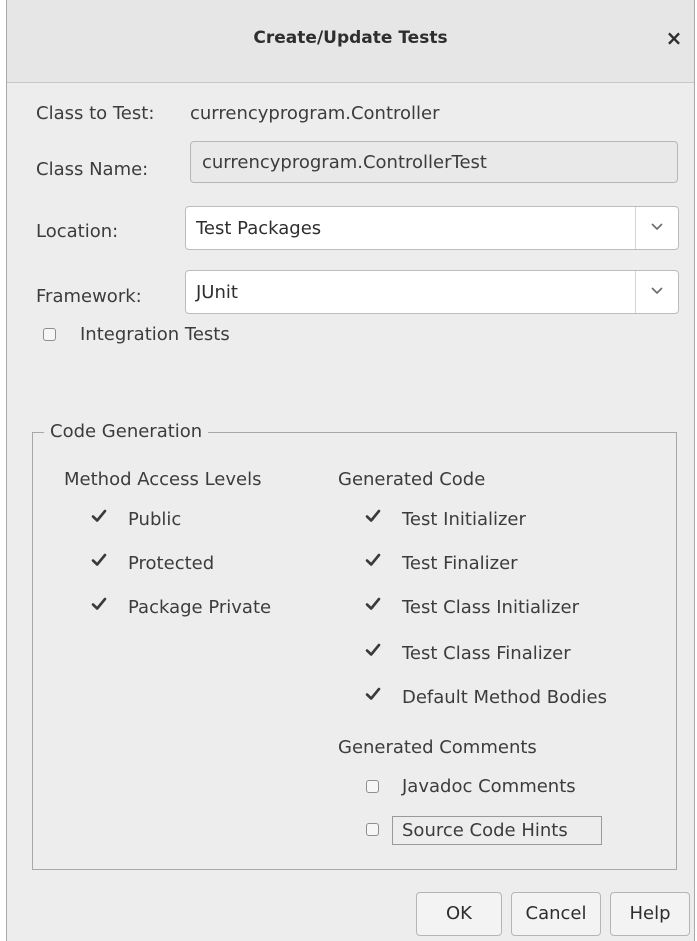 This screenshot has height=941, width=697. Describe the element at coordinates (372, 829) in the screenshot. I see `source-code-hints-checkbox` at that location.